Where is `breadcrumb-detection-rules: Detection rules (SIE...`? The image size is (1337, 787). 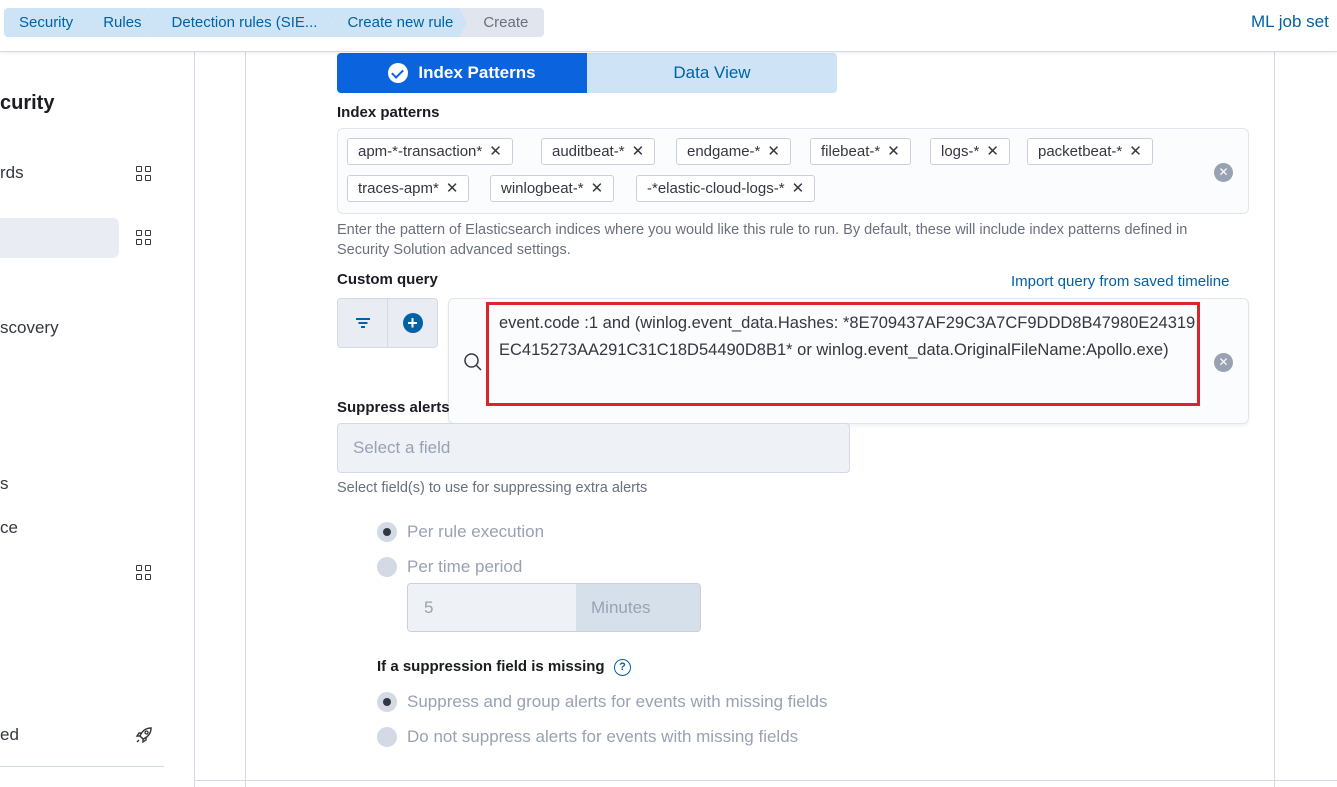
breadcrumb-detection-rules: Detection rules (SIE... is located at coordinates (240, 22).